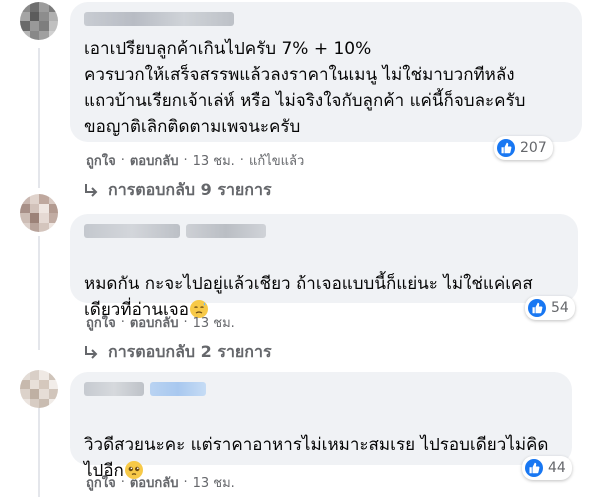  What do you see at coordinates (557, 468) in the screenshot?
I see `reaction-count: 44` at bounding box center [557, 468].